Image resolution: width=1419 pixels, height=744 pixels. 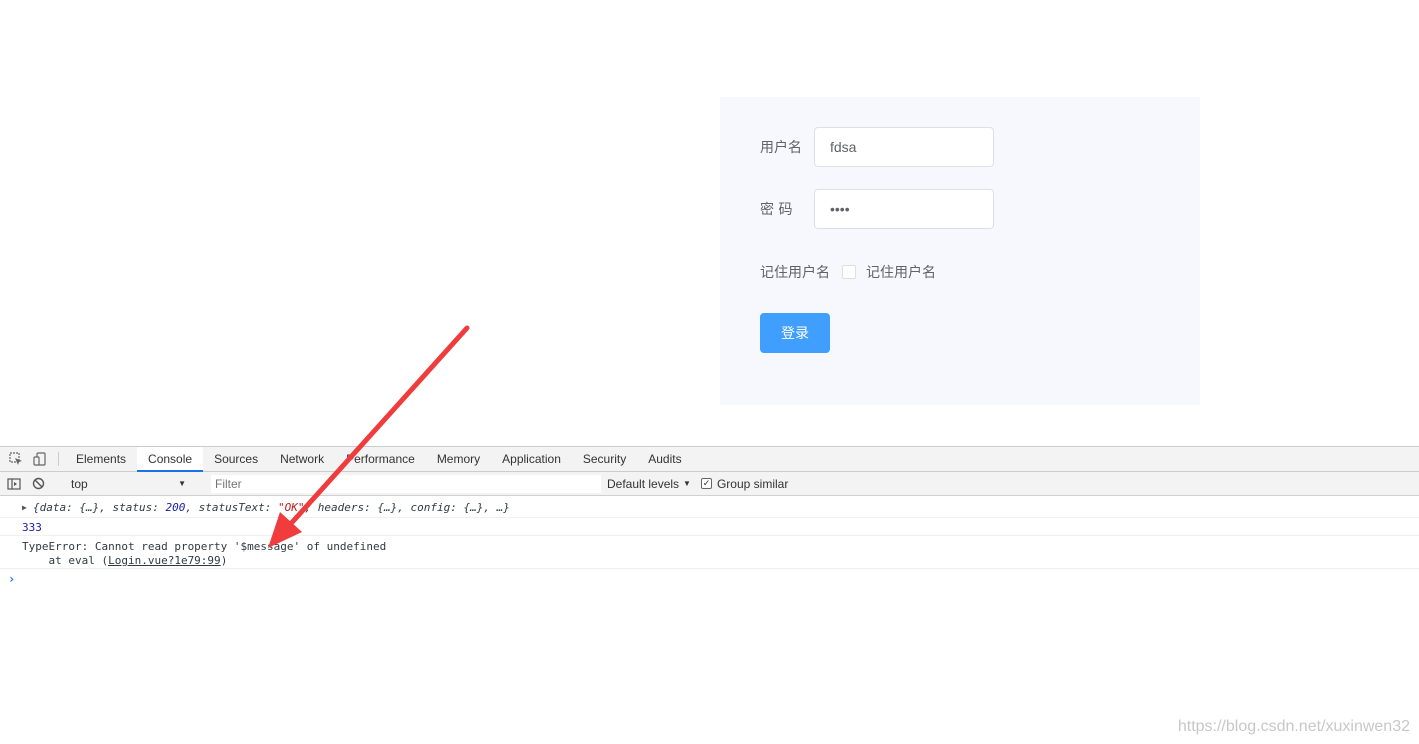 What do you see at coordinates (664, 459) in the screenshot?
I see `tab-audits: Audits` at bounding box center [664, 459].